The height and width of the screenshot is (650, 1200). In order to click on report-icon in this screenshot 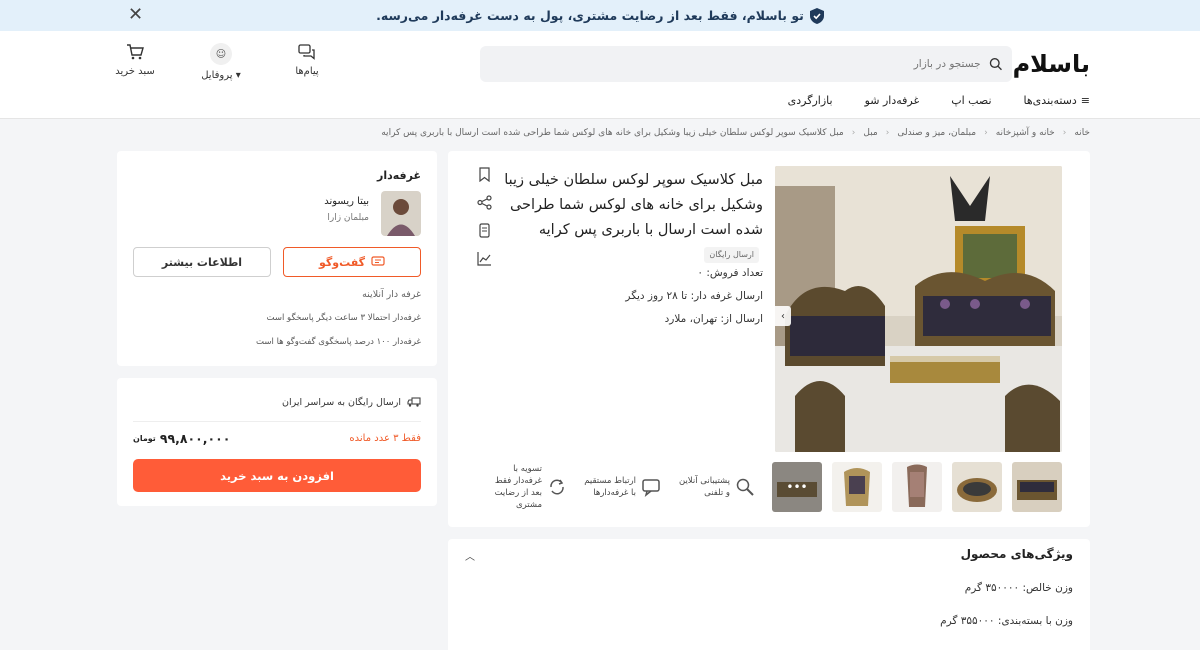, I will do `click(484, 230)`.